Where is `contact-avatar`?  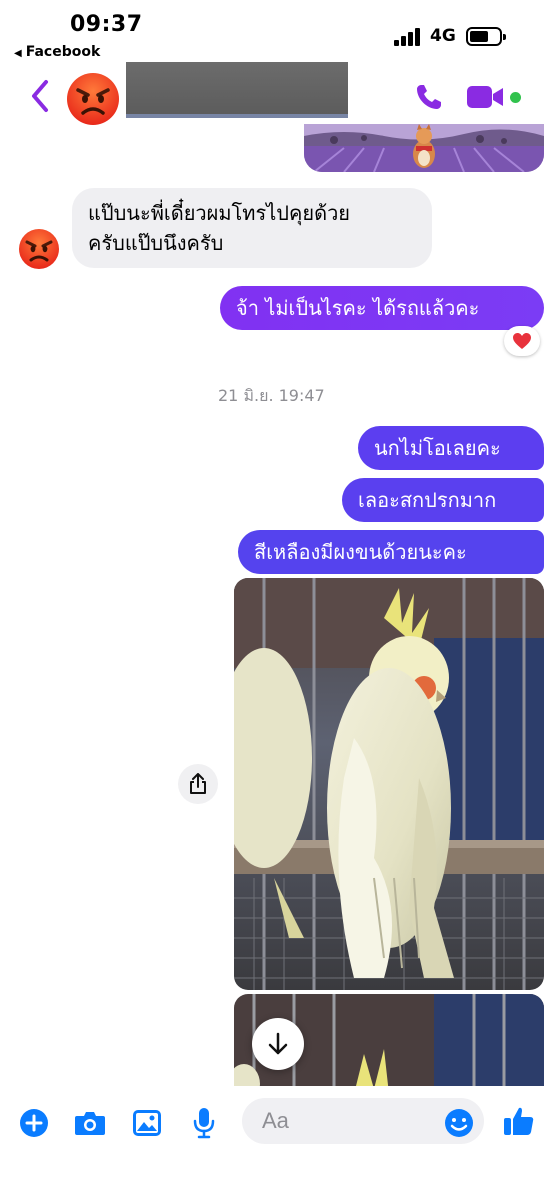 contact-avatar is located at coordinates (93, 99).